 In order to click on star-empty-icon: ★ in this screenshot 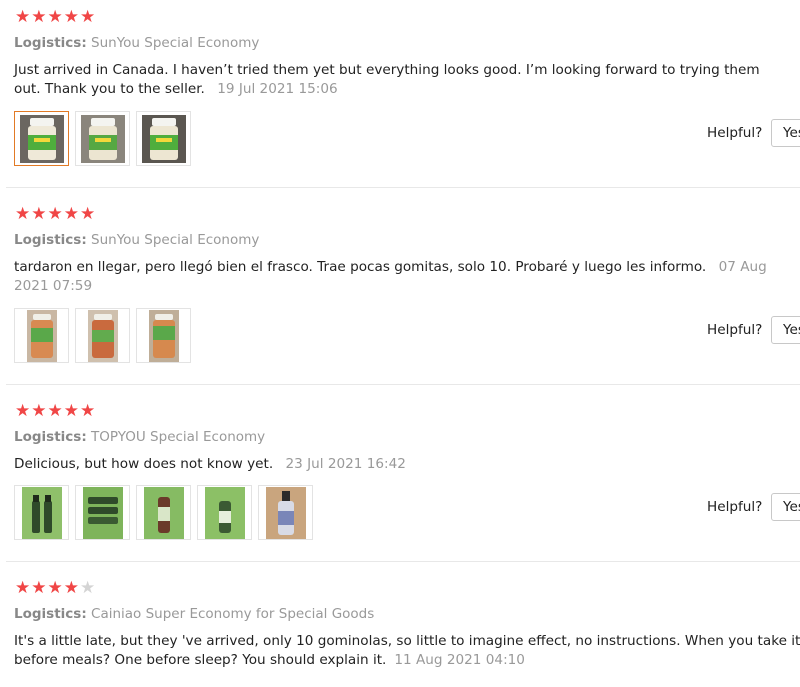, I will do `click(88, 588)`.